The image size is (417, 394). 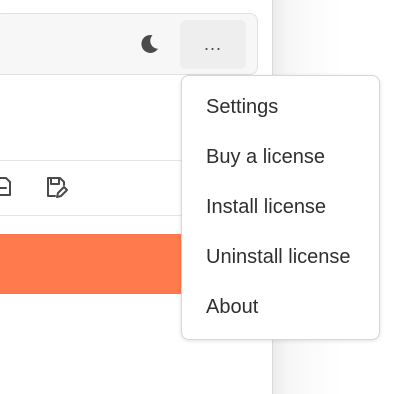 I want to click on menu-item-settings: Settings, so click(x=242, y=107).